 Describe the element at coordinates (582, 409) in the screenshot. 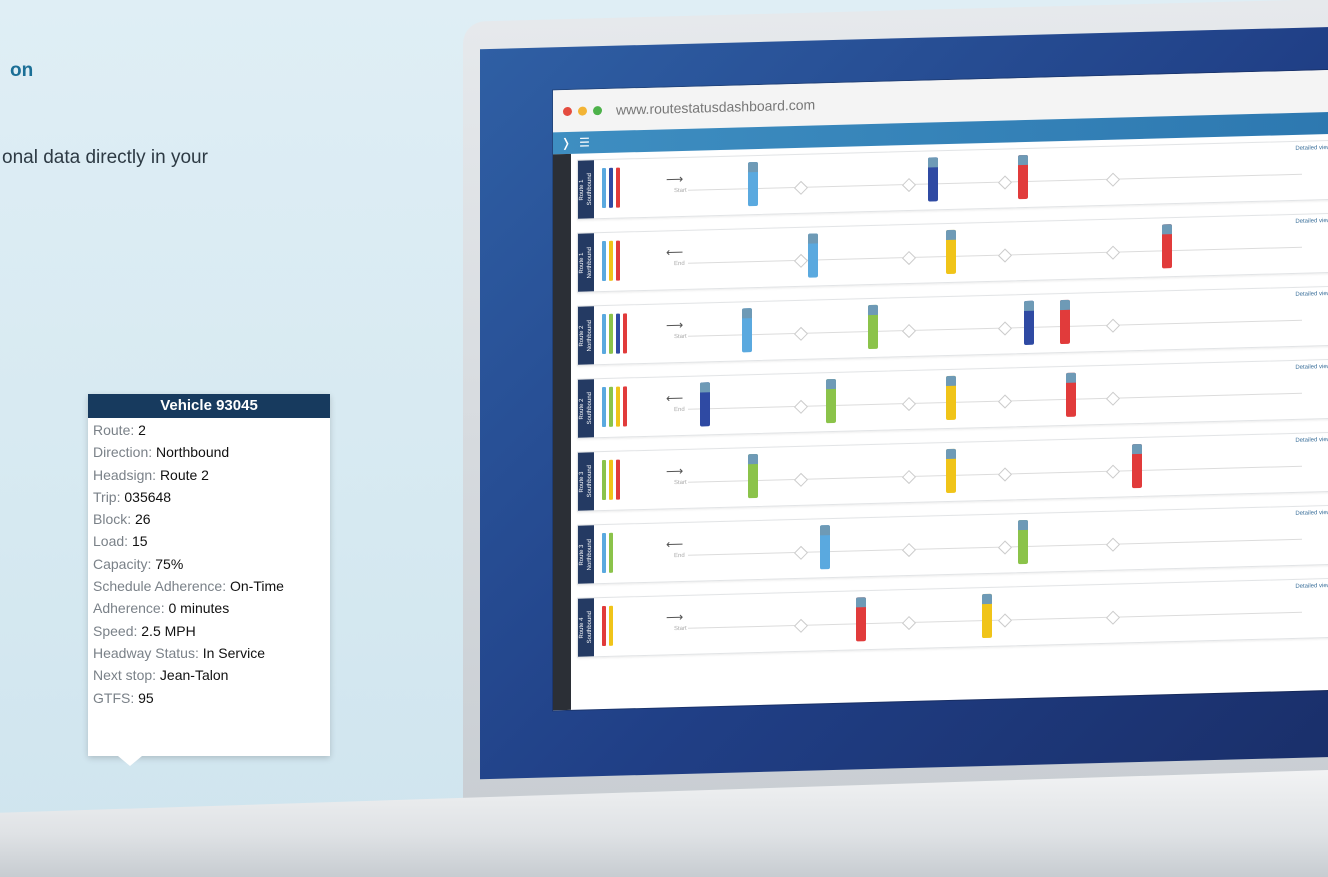

I see `route-name: Route 2` at that location.